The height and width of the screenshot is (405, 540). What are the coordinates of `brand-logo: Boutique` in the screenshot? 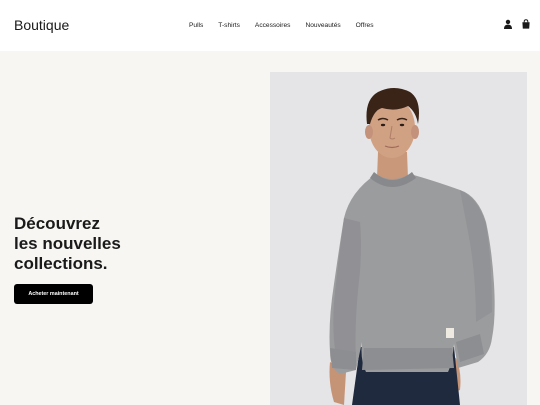 It's located at (41, 25).